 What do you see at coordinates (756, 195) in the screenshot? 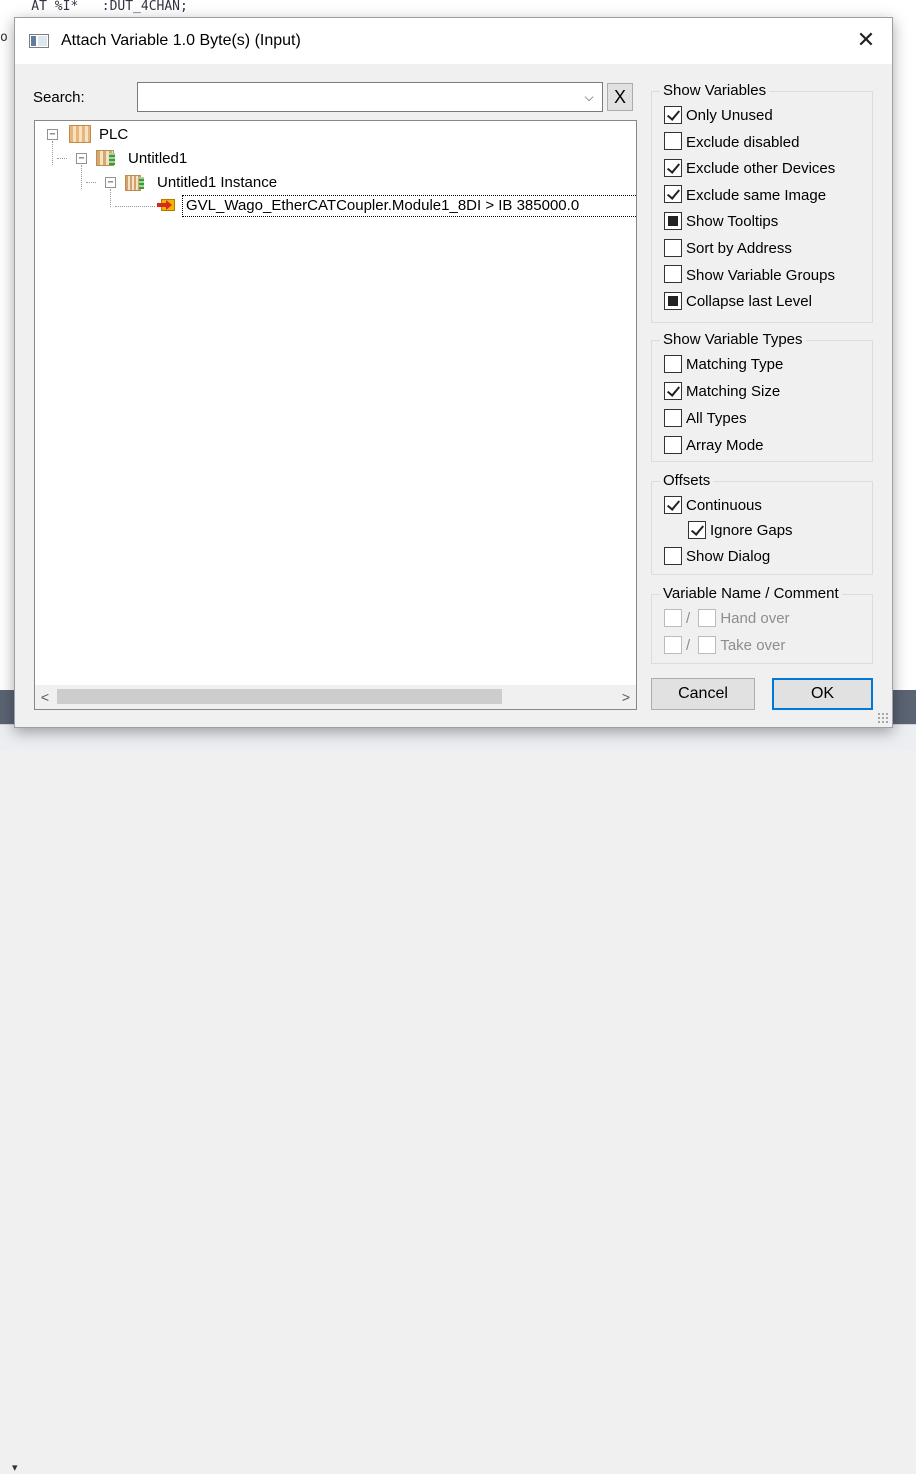
I see `option-label: Exclude same Image` at bounding box center [756, 195].